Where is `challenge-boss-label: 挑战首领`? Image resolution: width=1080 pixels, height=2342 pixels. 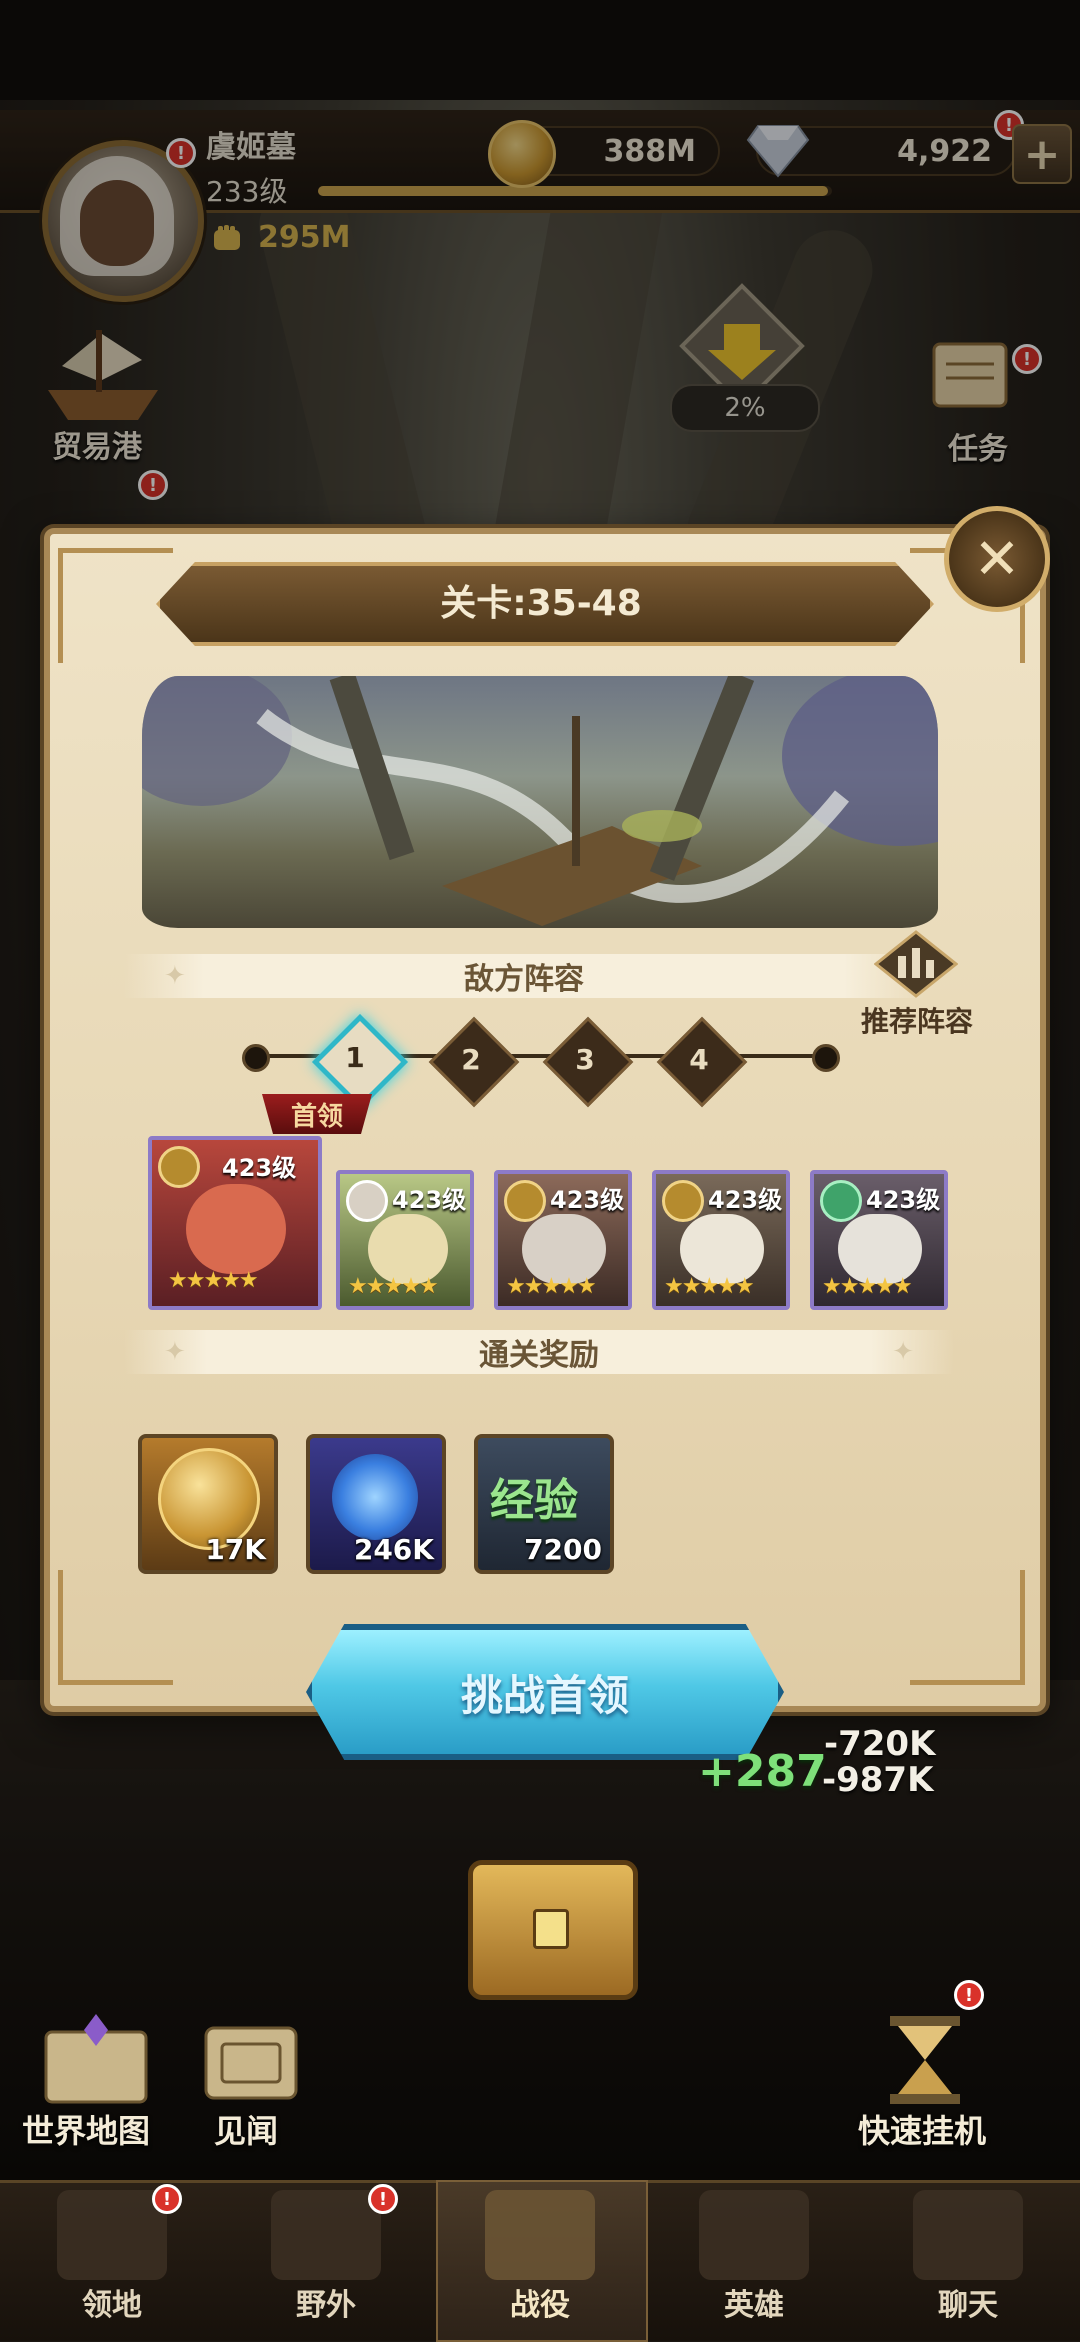 challenge-boss-label: 挑战首领 is located at coordinates (544, 1695).